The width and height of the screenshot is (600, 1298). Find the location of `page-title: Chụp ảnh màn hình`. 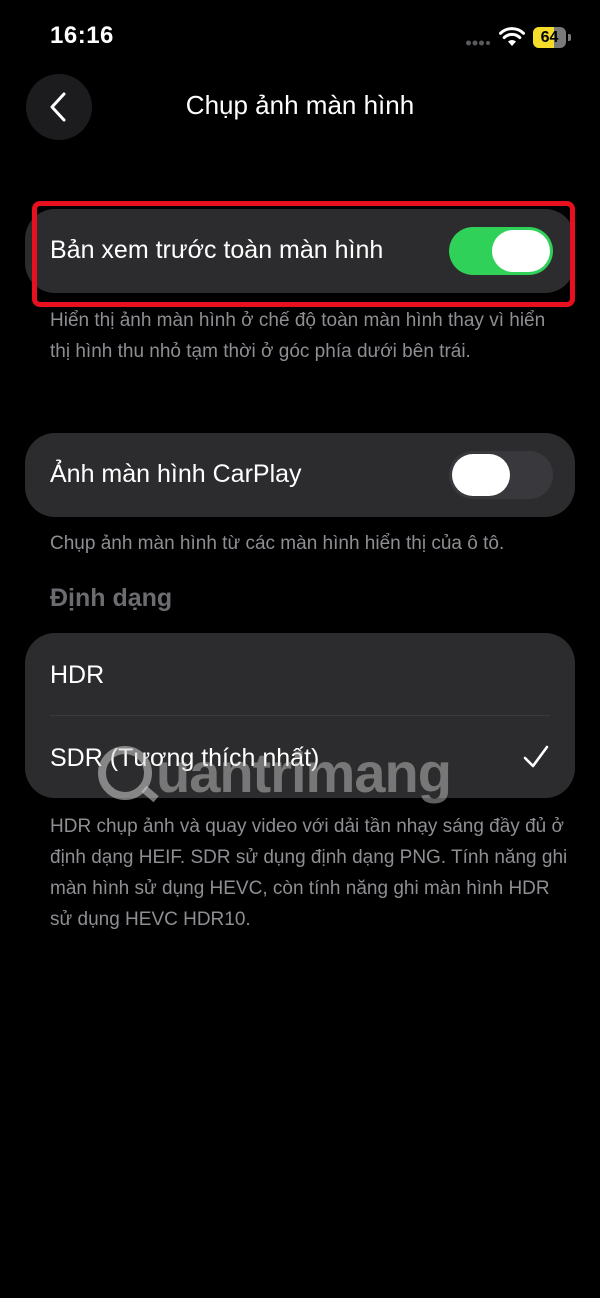

page-title: Chụp ảnh màn hình is located at coordinates (300, 105).